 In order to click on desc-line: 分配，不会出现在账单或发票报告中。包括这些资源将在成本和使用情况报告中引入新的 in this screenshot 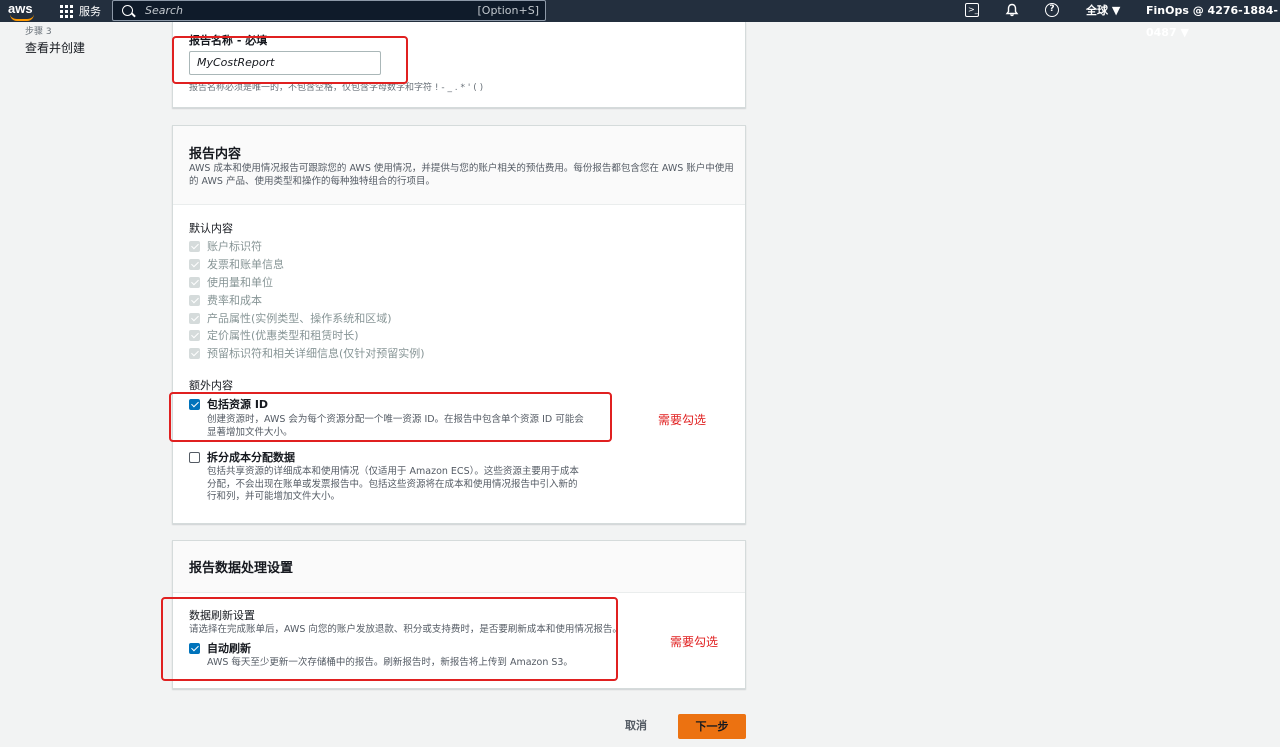, I will do `click(392, 484)`.